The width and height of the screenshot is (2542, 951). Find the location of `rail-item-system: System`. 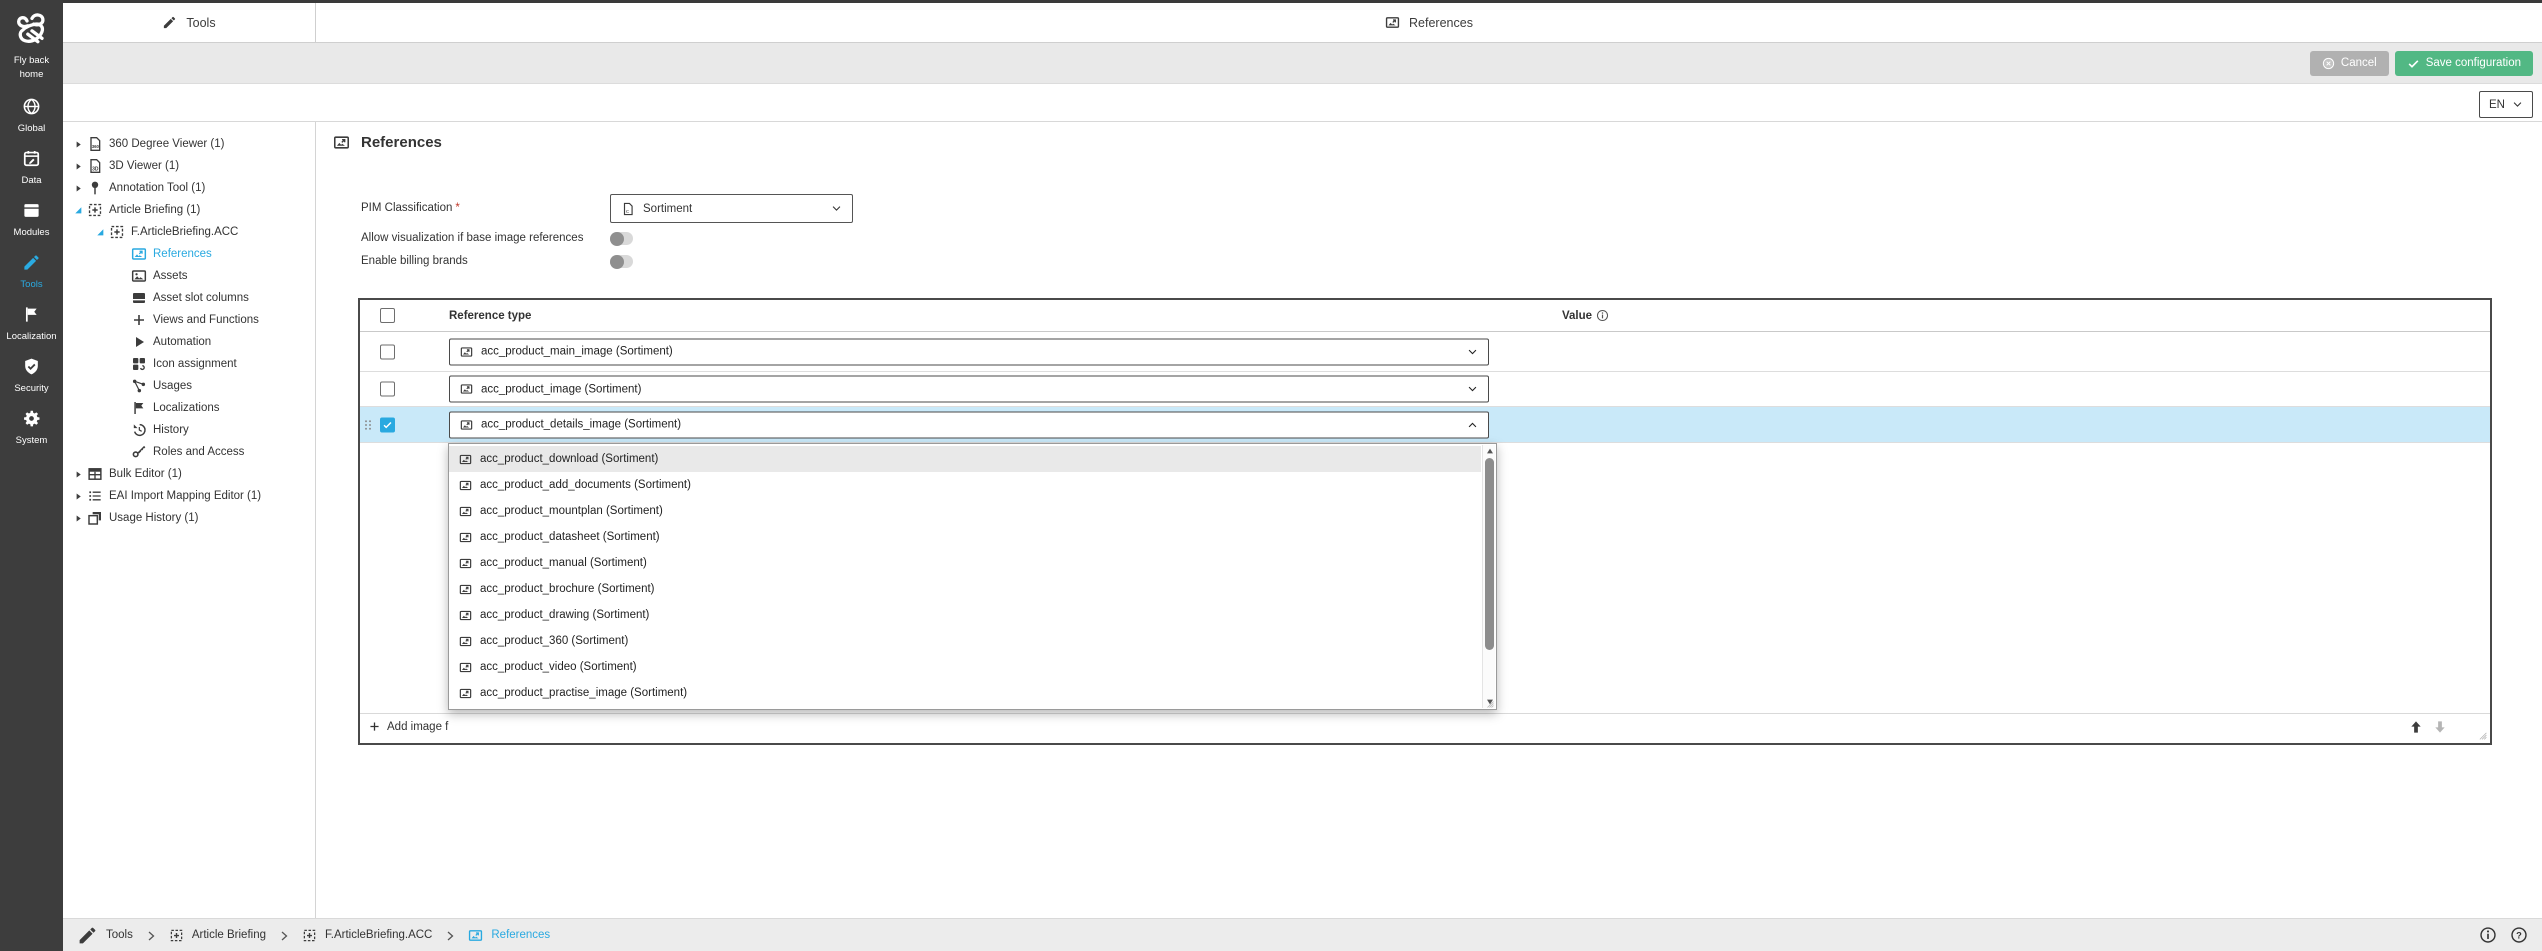

rail-item-system: System is located at coordinates (31, 428).